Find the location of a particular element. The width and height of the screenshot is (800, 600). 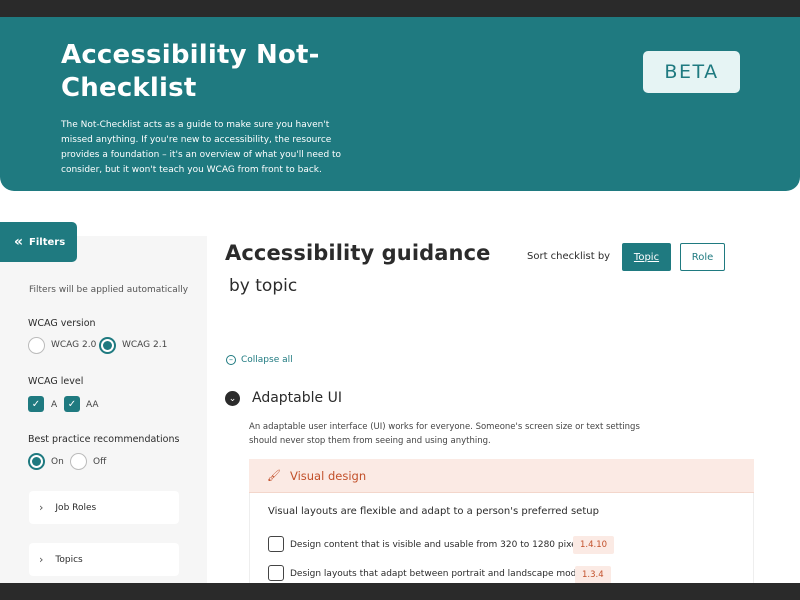

wcag-2-1-label: WCAG 2.1 is located at coordinates (145, 345).